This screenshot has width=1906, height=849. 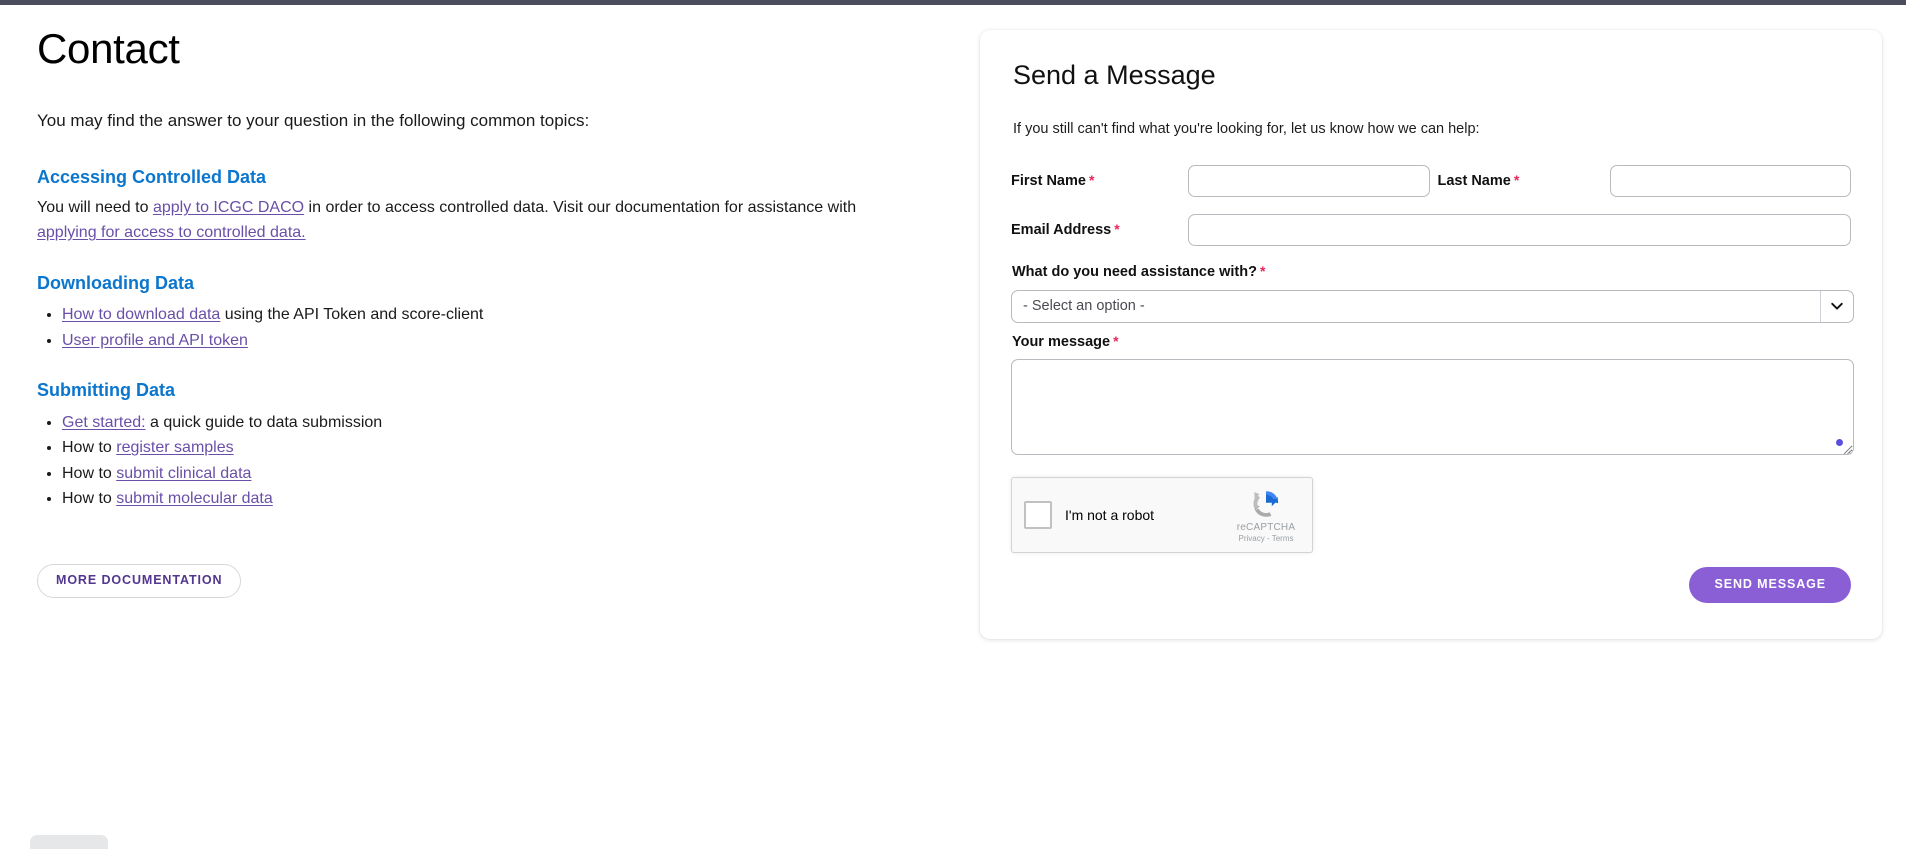 I want to click on submit-row: SEND MESSAGE, so click(x=1431, y=585).